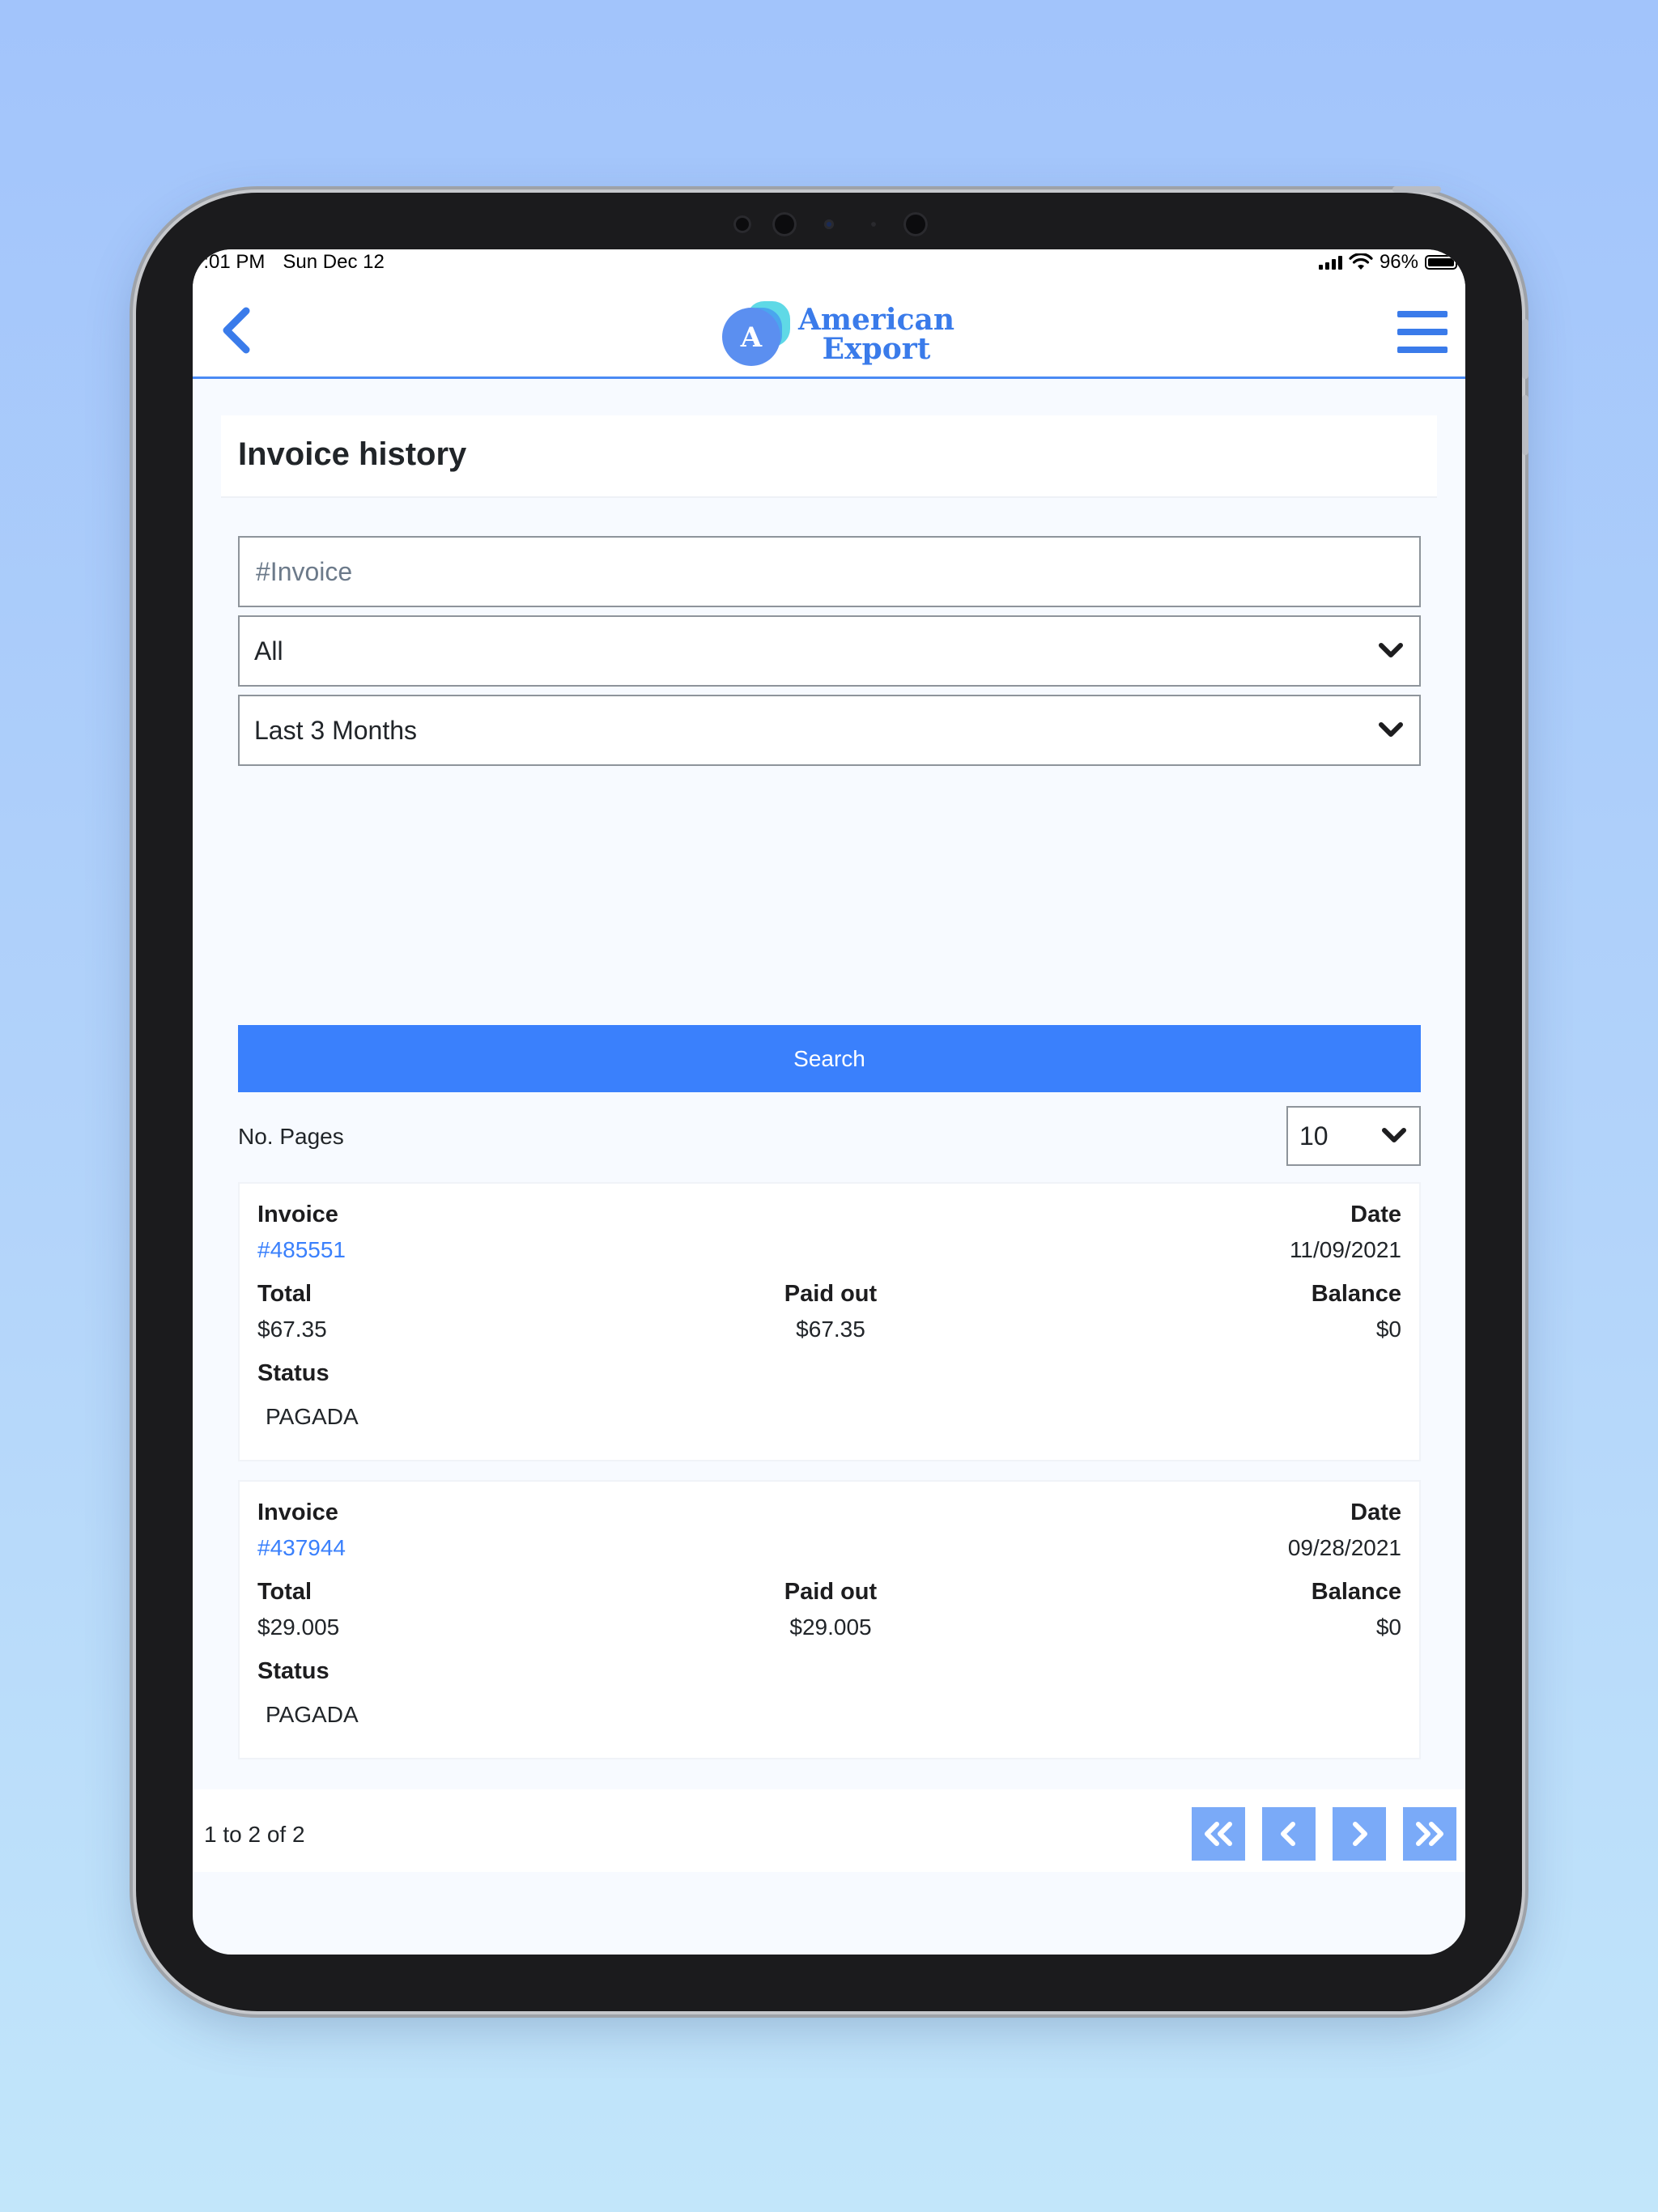  What do you see at coordinates (829, 456) in the screenshot?
I see `card-header: Invoice history` at bounding box center [829, 456].